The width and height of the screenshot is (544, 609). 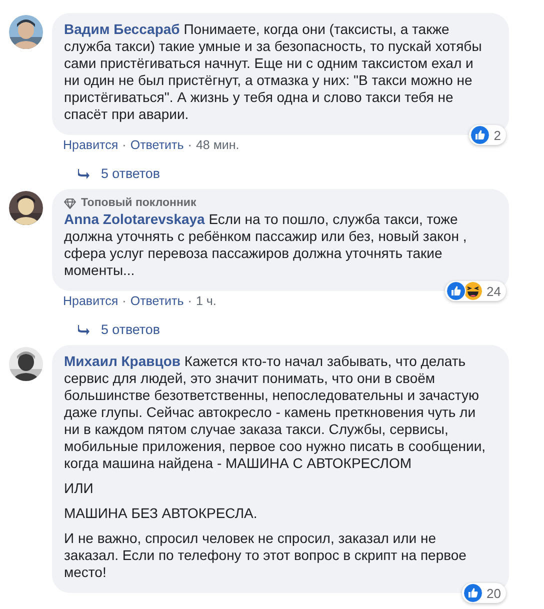 I want to click on fan-label: Топовый поклонник, so click(x=138, y=203).